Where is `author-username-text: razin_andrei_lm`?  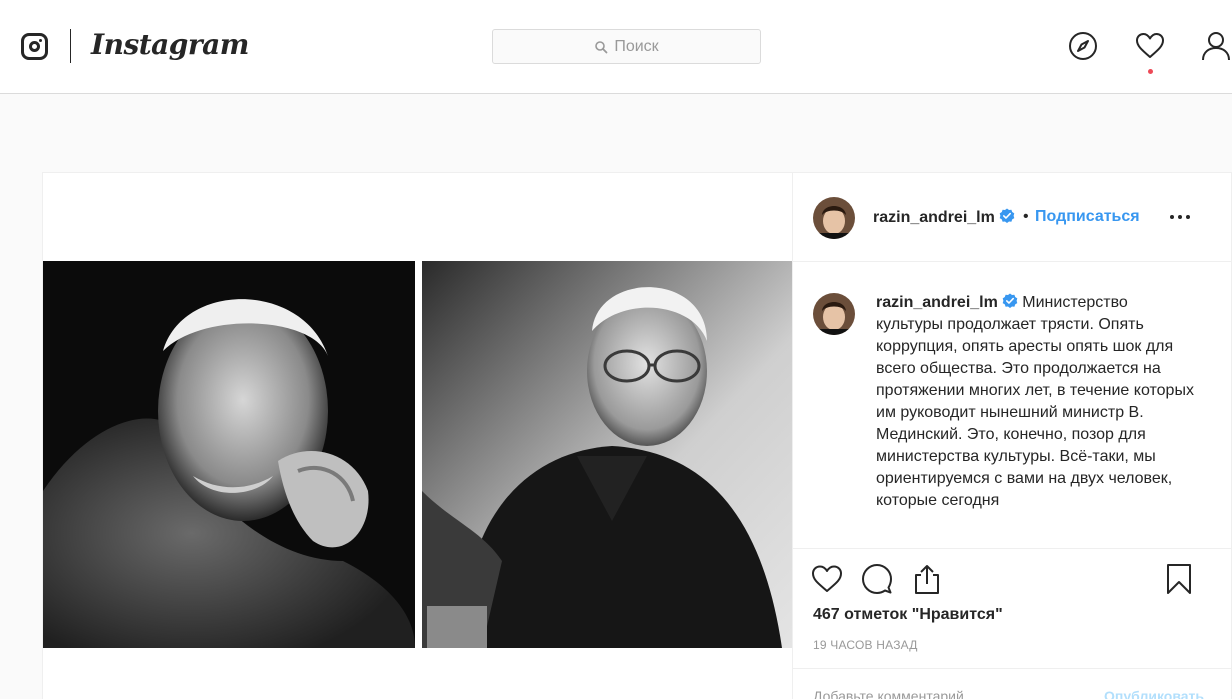
author-username-text: razin_andrei_lm is located at coordinates (934, 217).